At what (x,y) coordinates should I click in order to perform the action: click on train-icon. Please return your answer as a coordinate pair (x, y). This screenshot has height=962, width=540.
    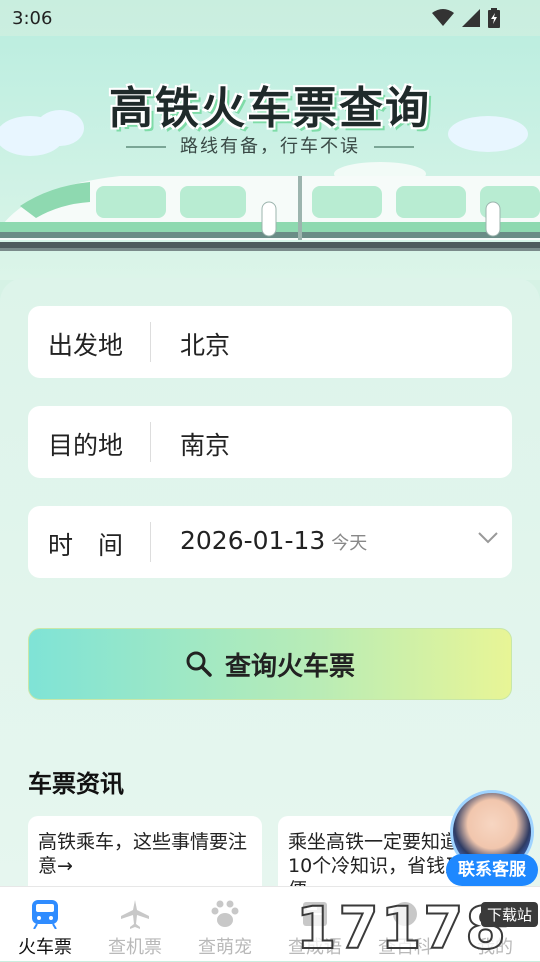
    Looking at the image, I should click on (45, 914).